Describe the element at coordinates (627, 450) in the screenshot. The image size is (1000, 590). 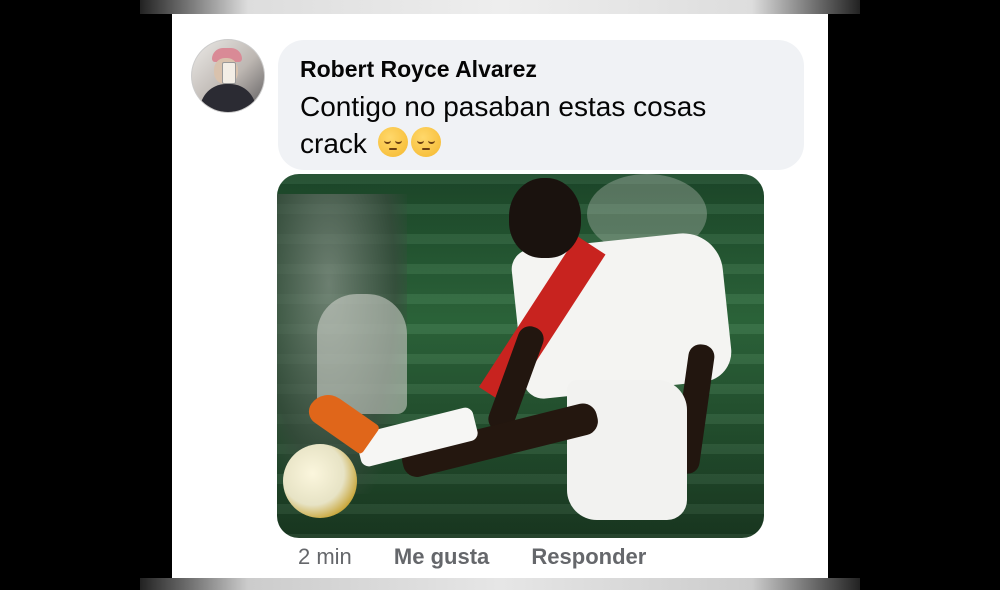
I see `photo-player-shorts` at that location.